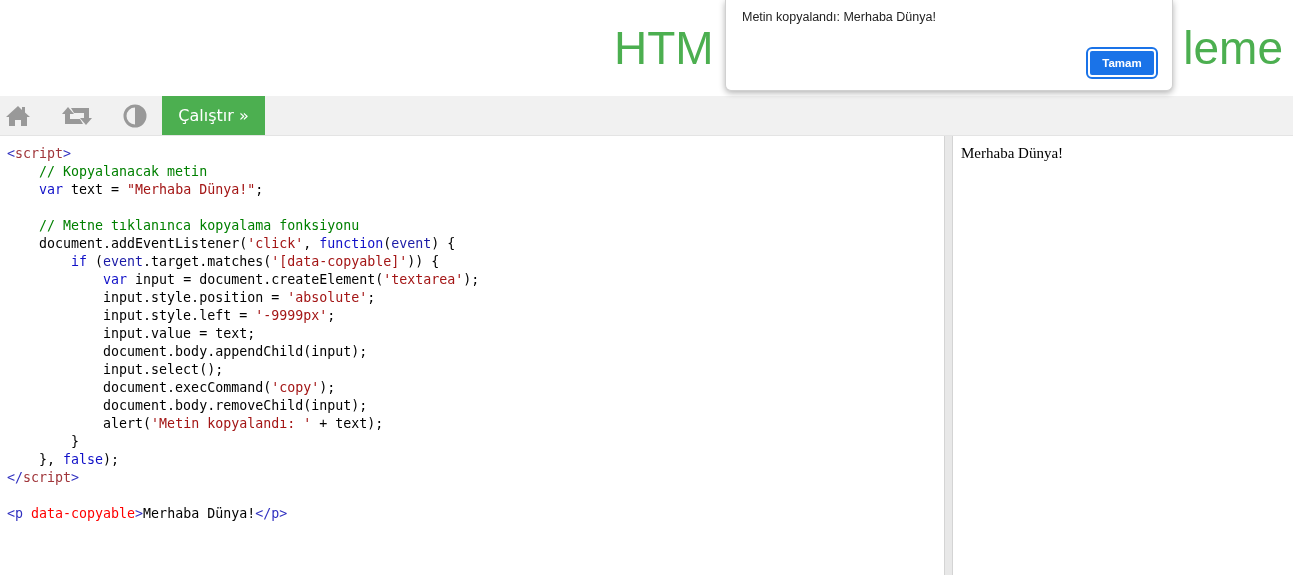  Describe the element at coordinates (235, 406) in the screenshot. I see `code-line: document.body.removeChild(input);` at that location.